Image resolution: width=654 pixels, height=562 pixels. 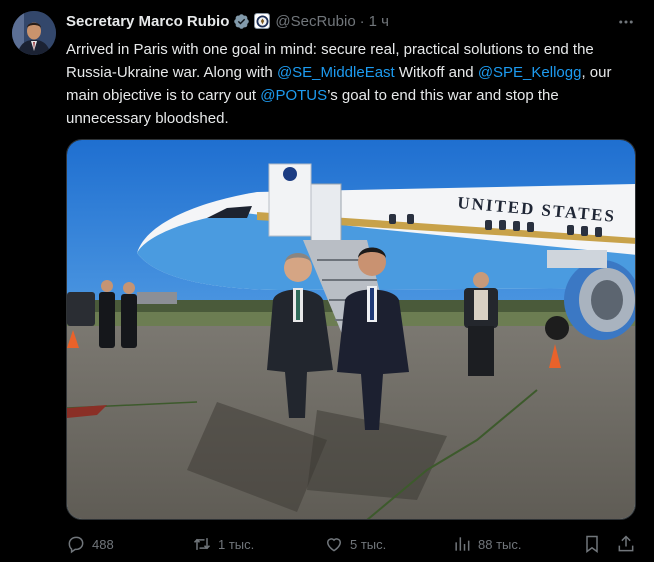 I want to click on bookmark-button, so click(x=595, y=544).